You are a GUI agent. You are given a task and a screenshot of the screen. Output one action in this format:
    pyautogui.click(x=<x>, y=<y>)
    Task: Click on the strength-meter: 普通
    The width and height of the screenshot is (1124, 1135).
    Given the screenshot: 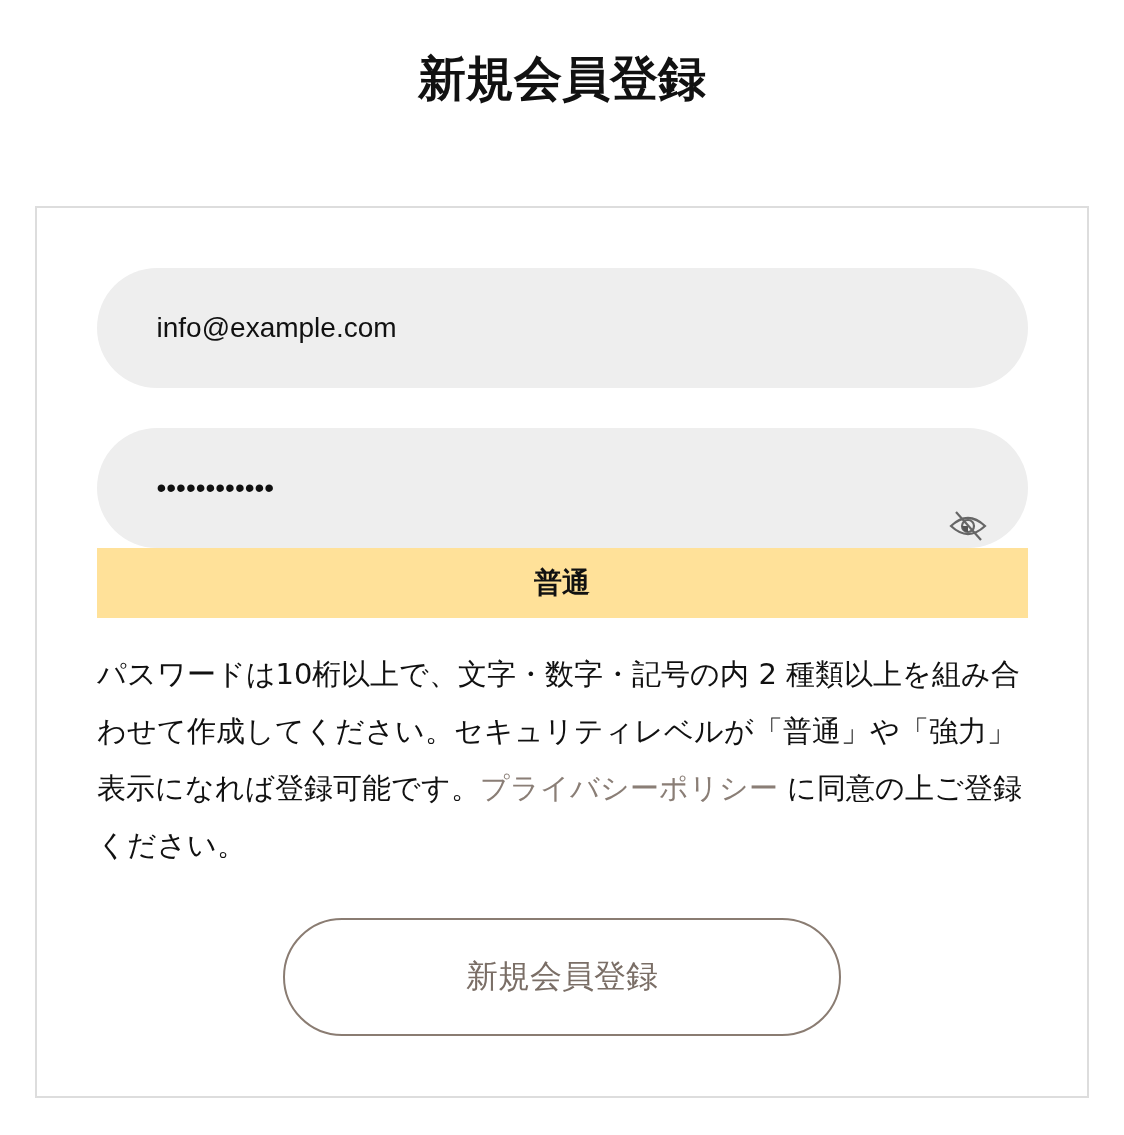 What is the action you would take?
    pyautogui.click(x=562, y=583)
    